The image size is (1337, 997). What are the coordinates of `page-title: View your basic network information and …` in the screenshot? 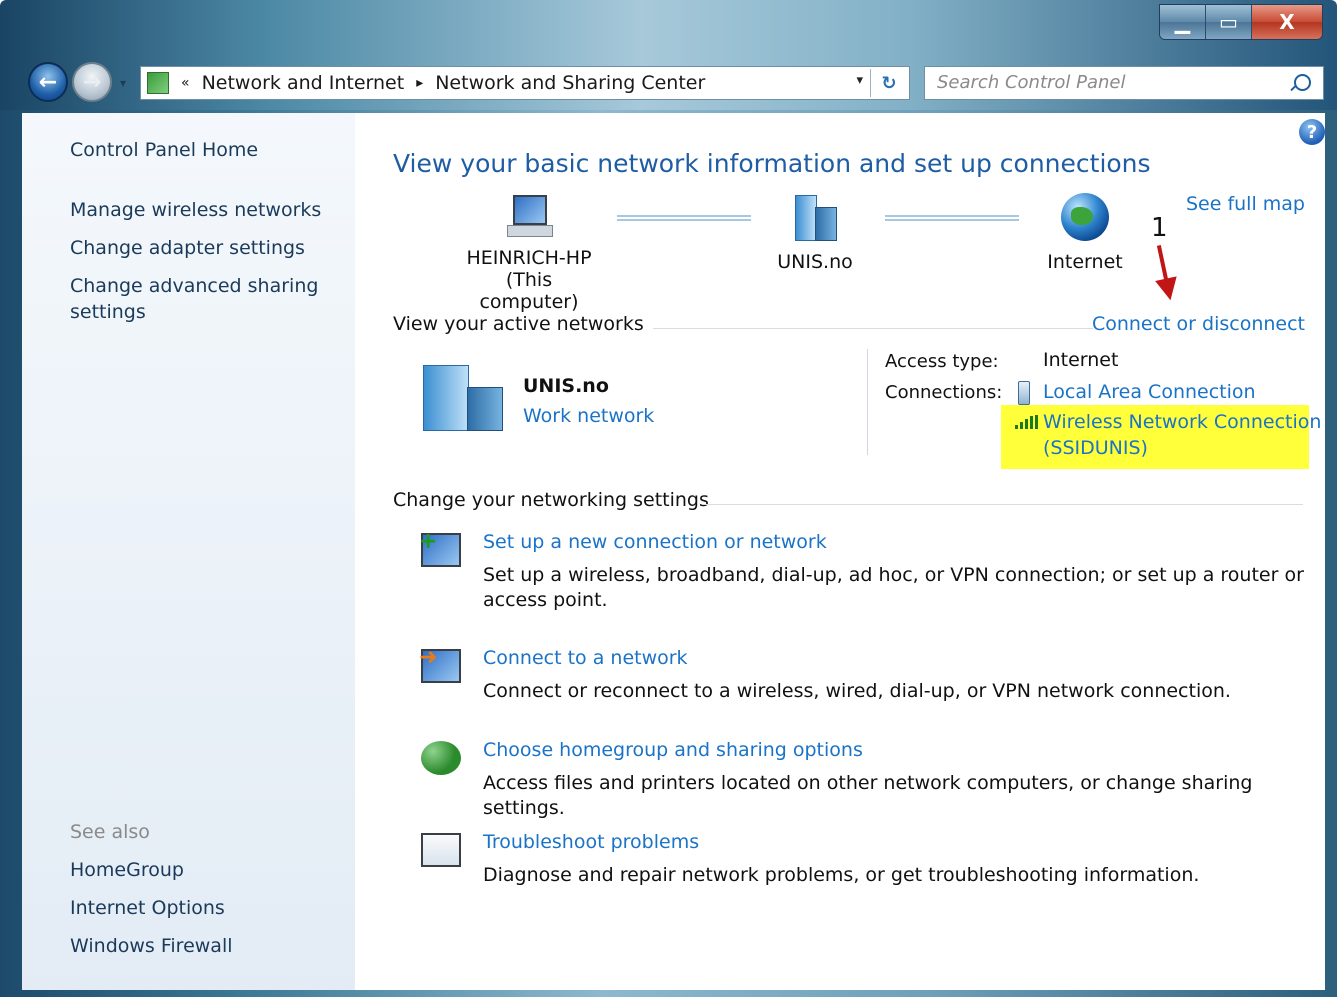 It's located at (772, 163).